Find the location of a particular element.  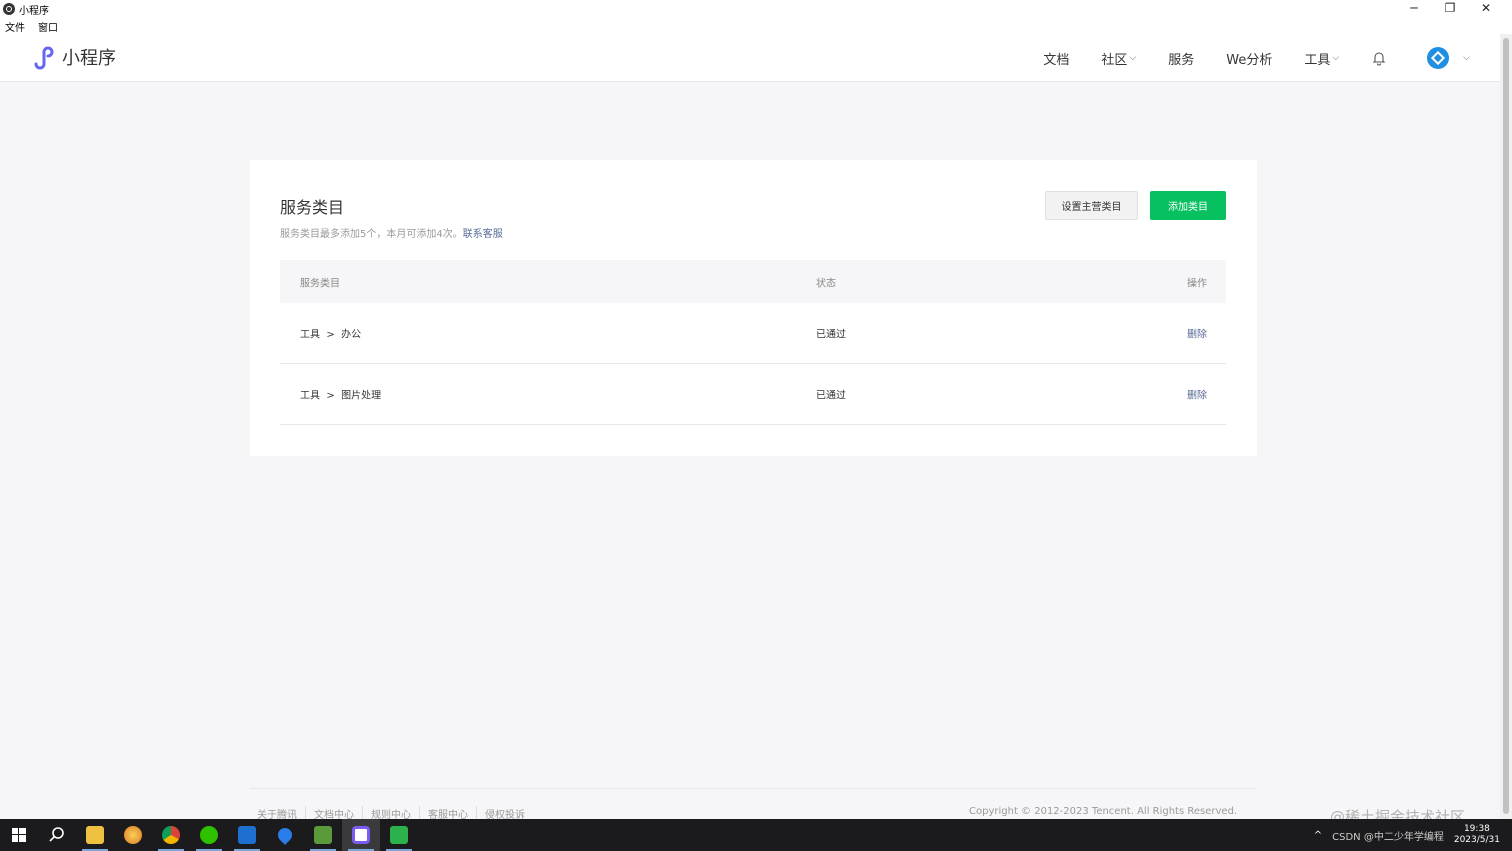

chevron-up-icon: ^ is located at coordinates (1318, 835).